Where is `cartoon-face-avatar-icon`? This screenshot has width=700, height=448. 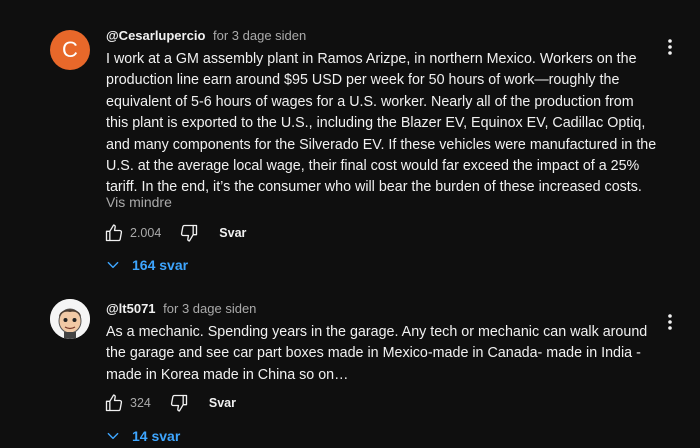 cartoon-face-avatar-icon is located at coordinates (70, 319).